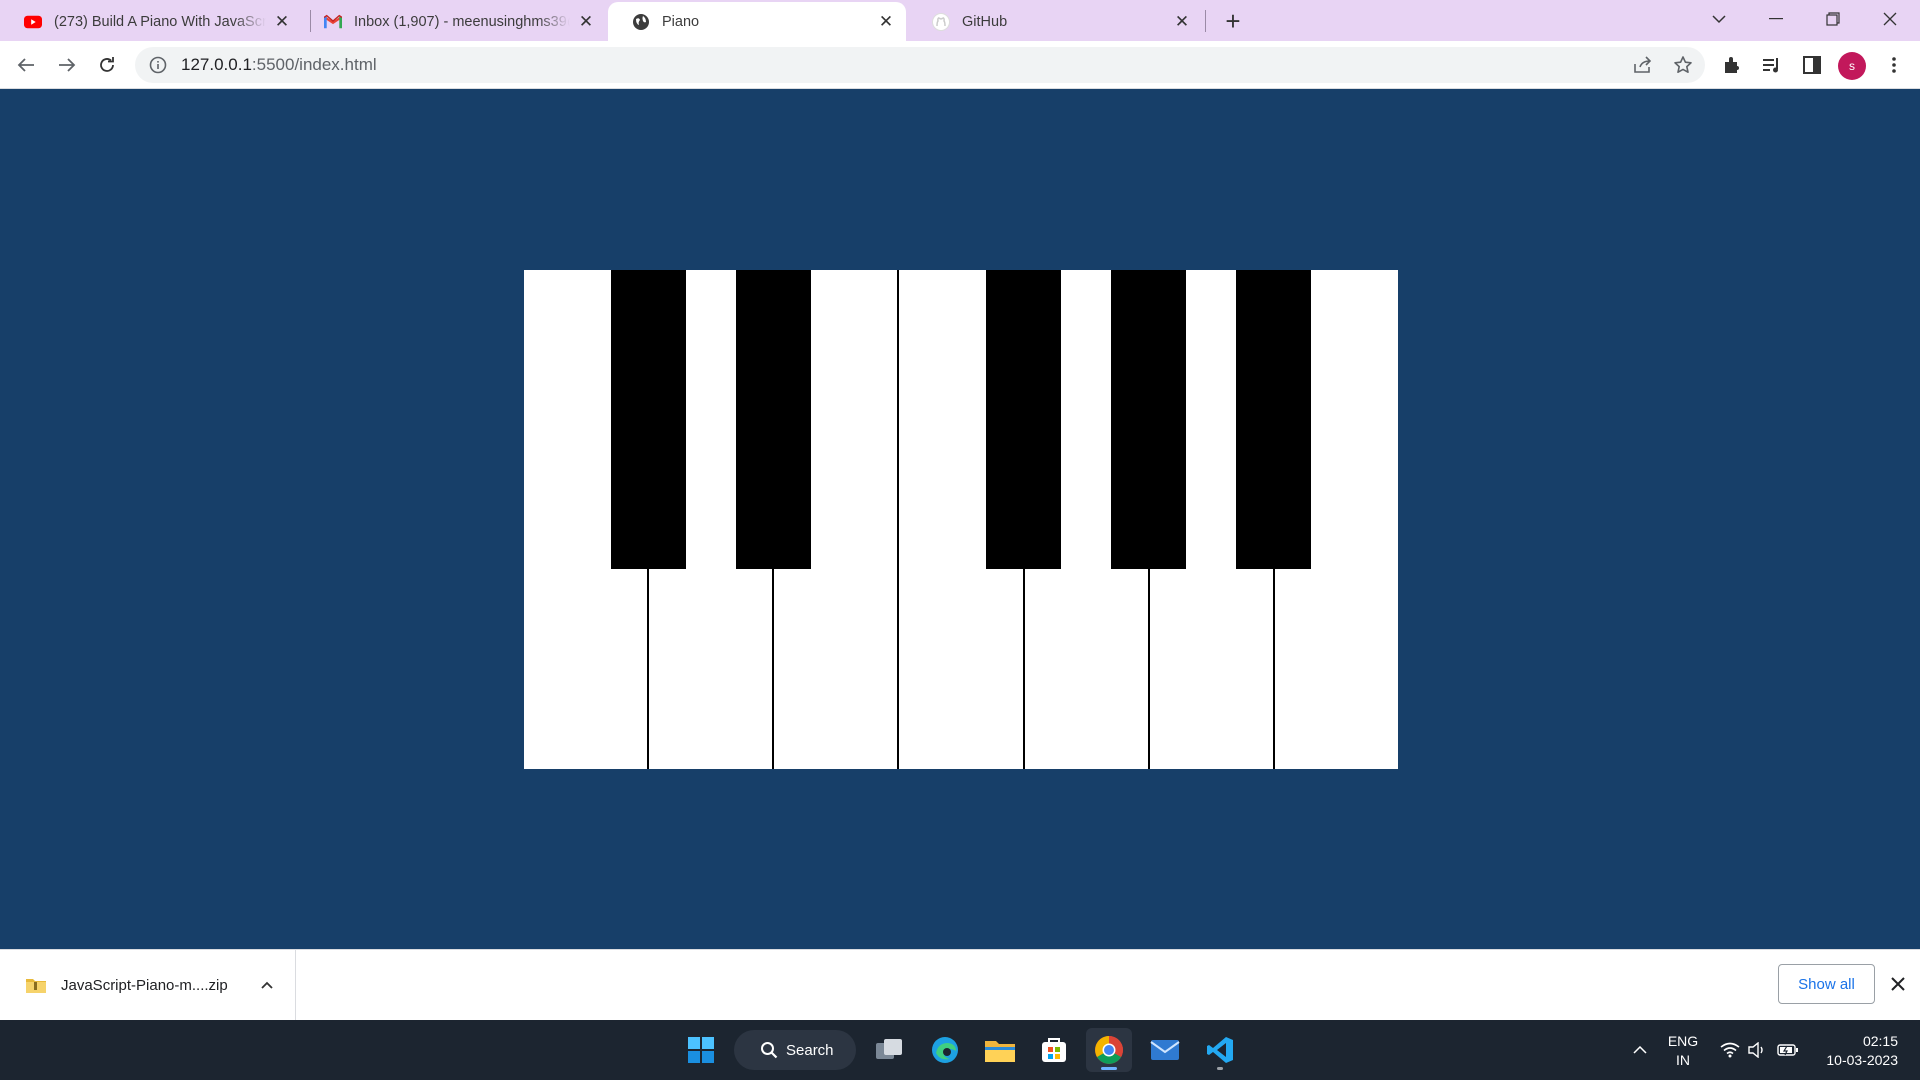 Image resolution: width=1920 pixels, height=1080 pixels. What do you see at coordinates (160, 21) in the screenshot?
I see `tab-title: (273) Build A Piano With JavaScript` at bounding box center [160, 21].